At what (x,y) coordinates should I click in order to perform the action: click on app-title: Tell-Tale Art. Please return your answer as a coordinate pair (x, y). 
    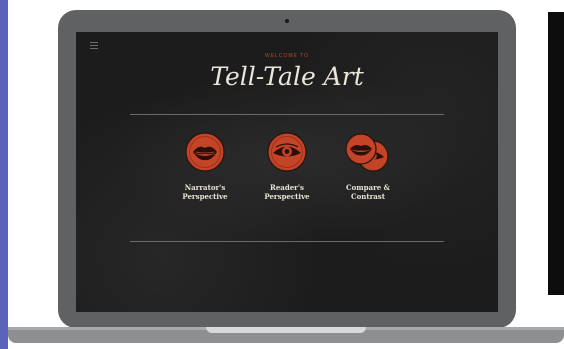
    Looking at the image, I should click on (287, 76).